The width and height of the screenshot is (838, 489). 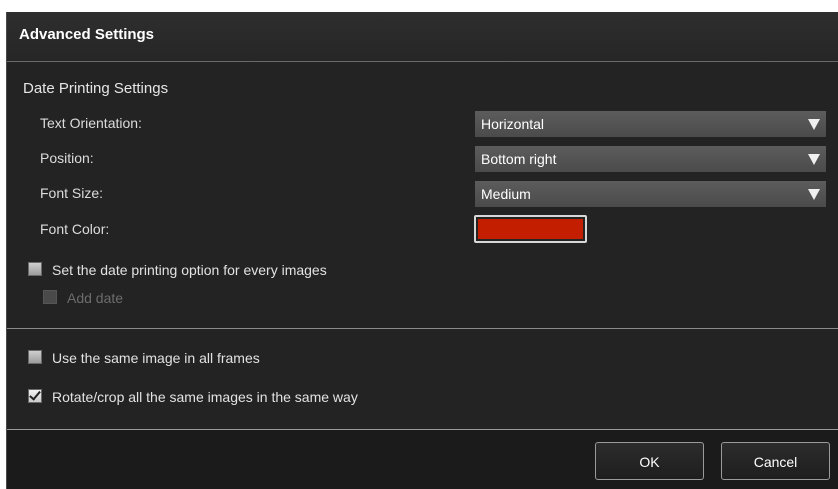 What do you see at coordinates (72, 193) in the screenshot?
I see `font-size-label: Font Size:` at bounding box center [72, 193].